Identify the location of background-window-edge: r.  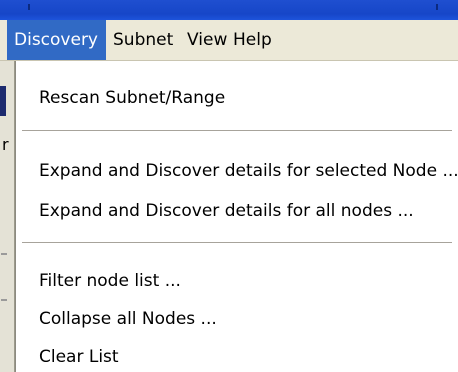
(7, 216).